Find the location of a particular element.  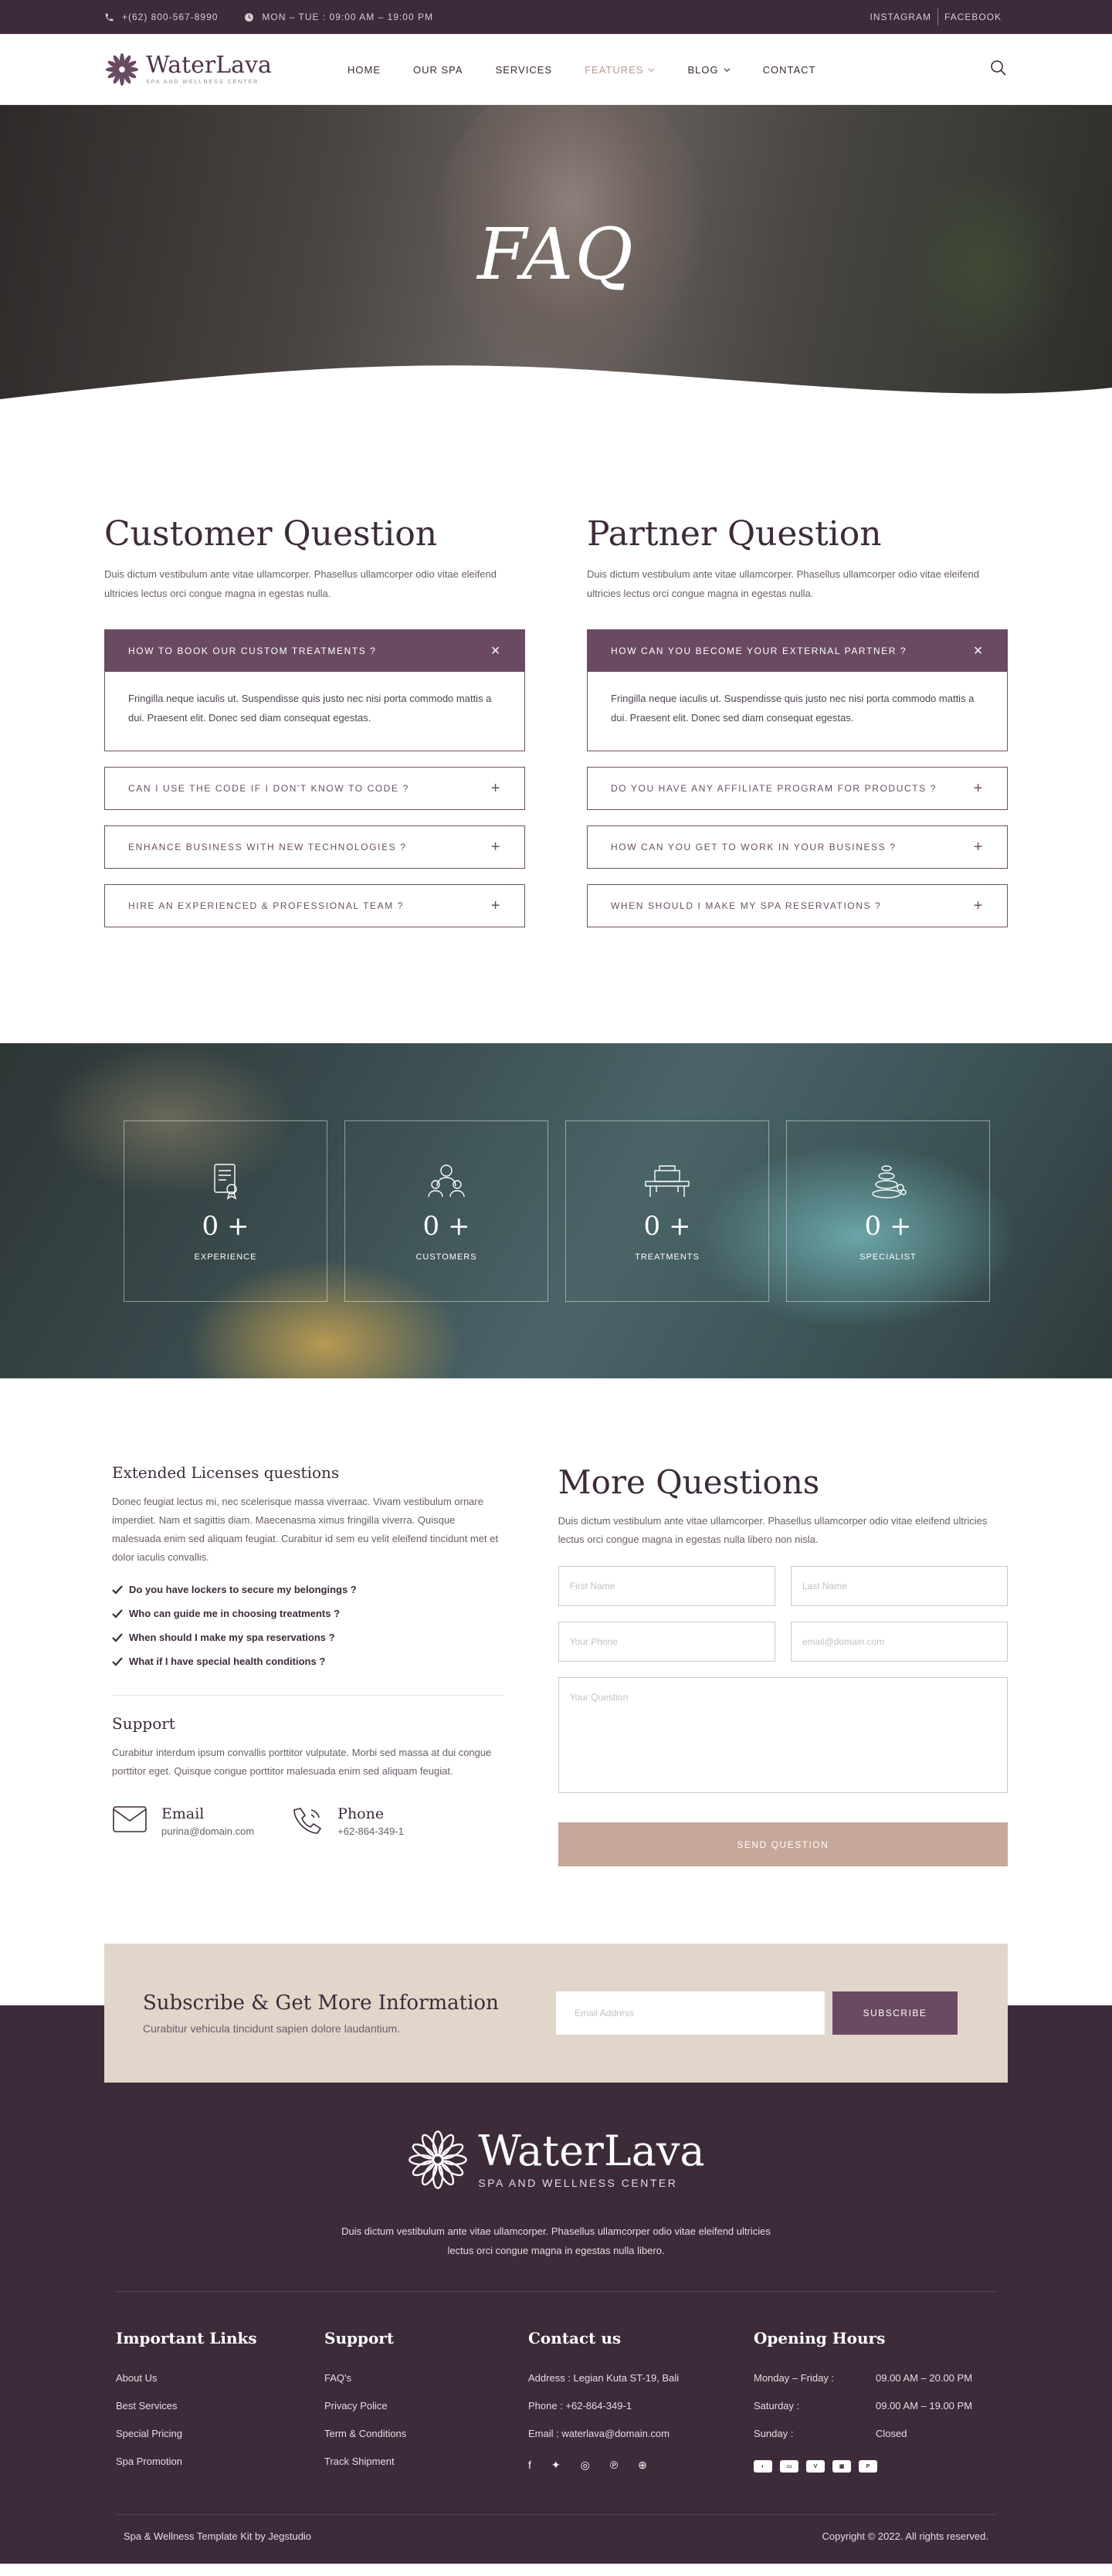

nav-features: FEATURES is located at coordinates (620, 70).